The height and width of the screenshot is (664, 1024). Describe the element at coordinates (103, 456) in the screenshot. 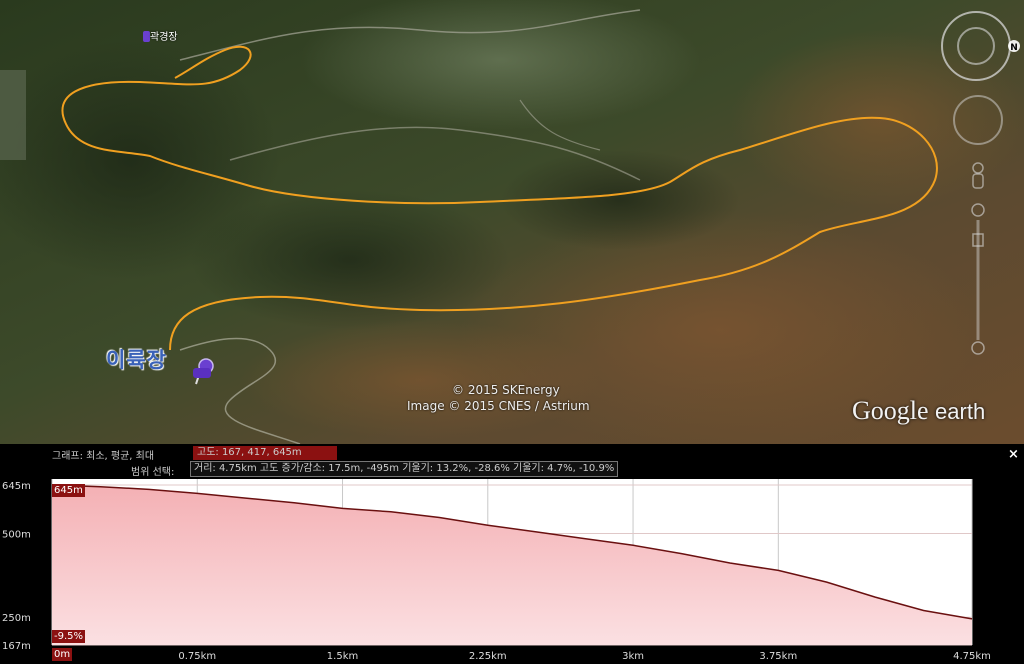

I see `graph-legend-label: 그래프: 최소, 평균, 최대` at that location.